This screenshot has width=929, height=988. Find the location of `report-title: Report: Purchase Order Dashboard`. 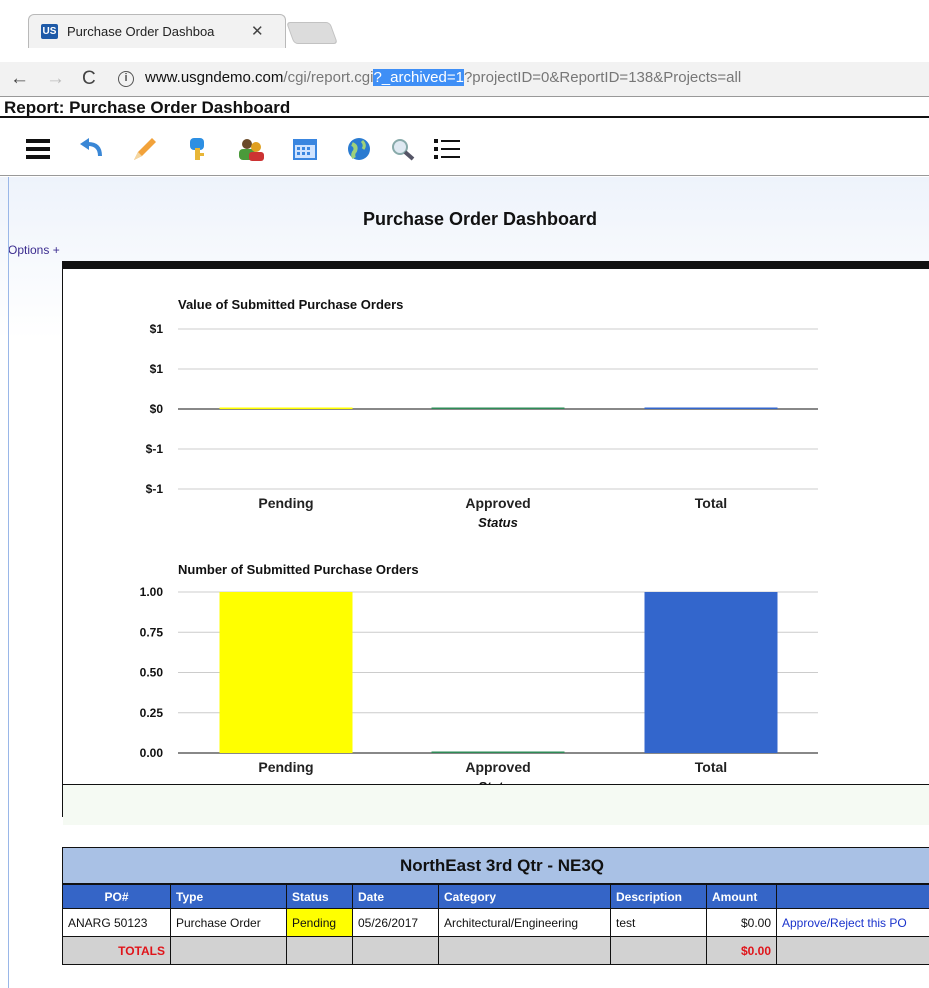

report-title: Report: Purchase Order Dashboard is located at coordinates (147, 107).